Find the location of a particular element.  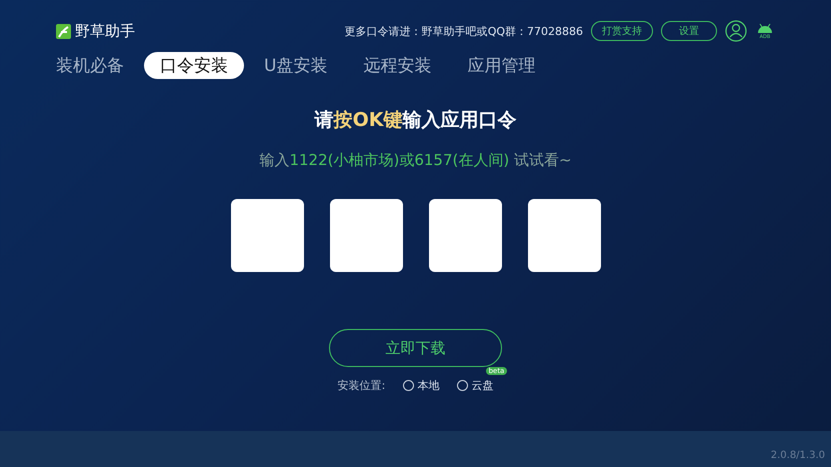

qq-group-notice: 更多口令请进：野草助手吧或QQ群：77028886 is located at coordinates (463, 31).